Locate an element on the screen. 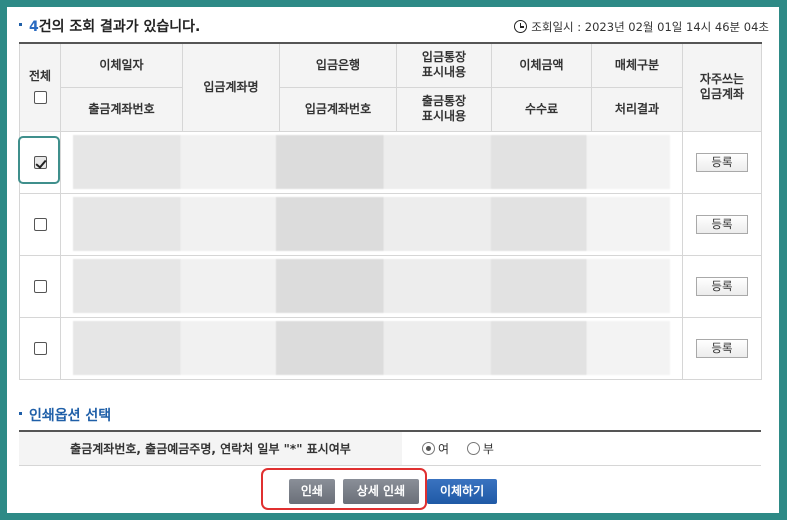 The image size is (787, 520). withdraw-memo-header: 출금통장 표시내용 is located at coordinates (444, 109).